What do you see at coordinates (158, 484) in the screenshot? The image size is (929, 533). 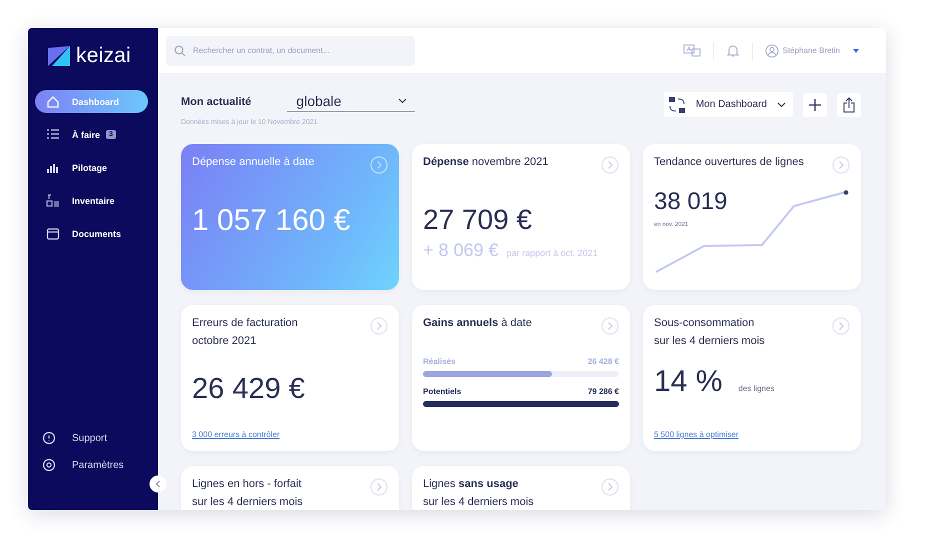 I see `collapse-button` at bounding box center [158, 484].